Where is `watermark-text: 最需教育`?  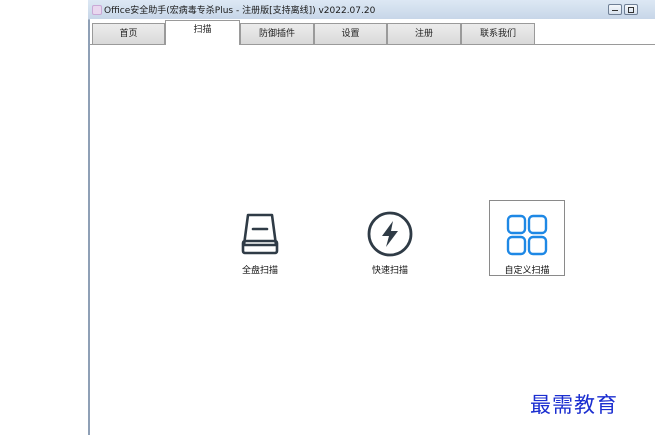 watermark-text: 最需教育 is located at coordinates (574, 405).